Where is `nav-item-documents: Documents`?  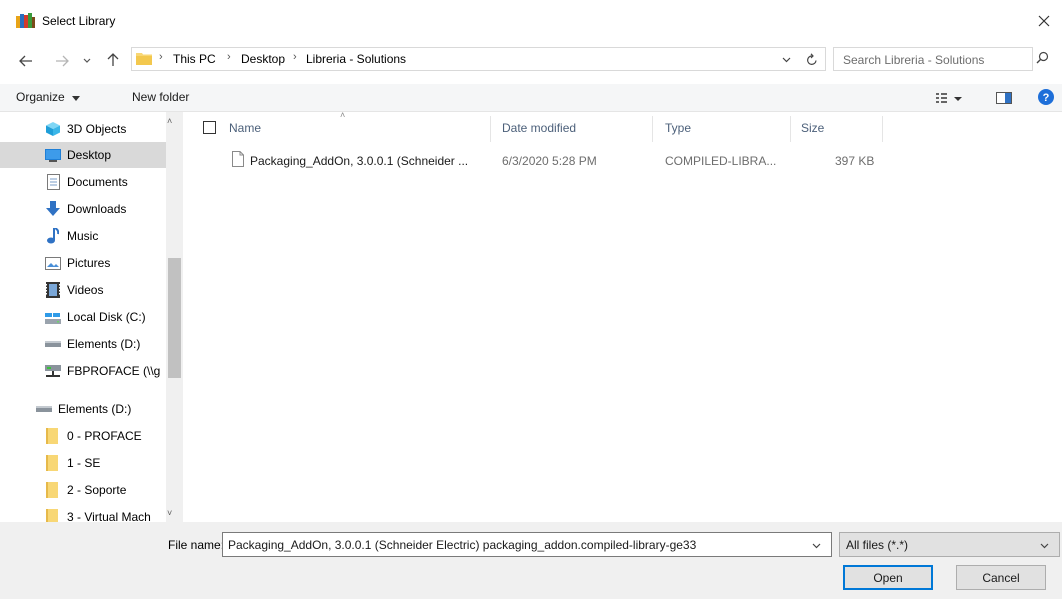 nav-item-documents: Documents is located at coordinates (83, 182).